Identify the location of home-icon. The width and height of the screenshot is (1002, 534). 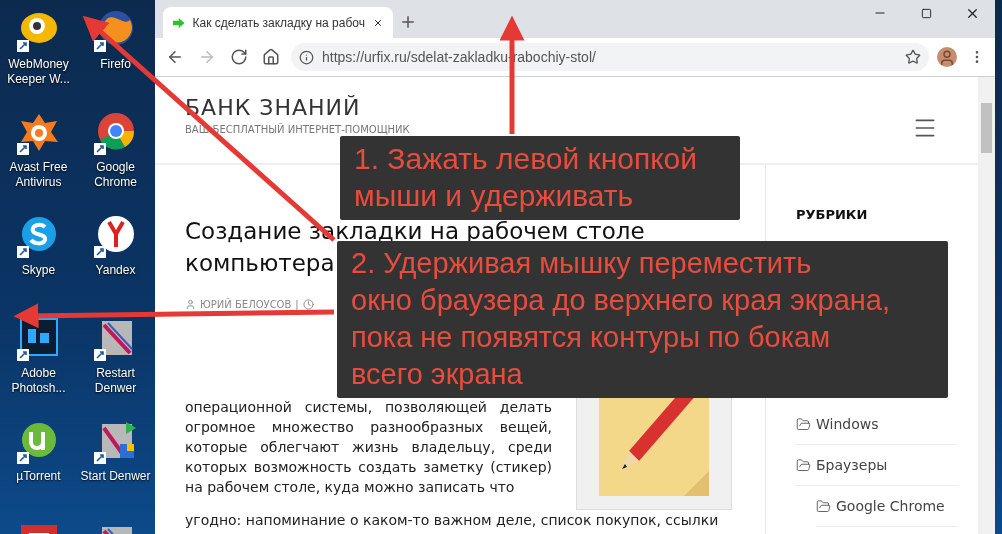
(271, 57).